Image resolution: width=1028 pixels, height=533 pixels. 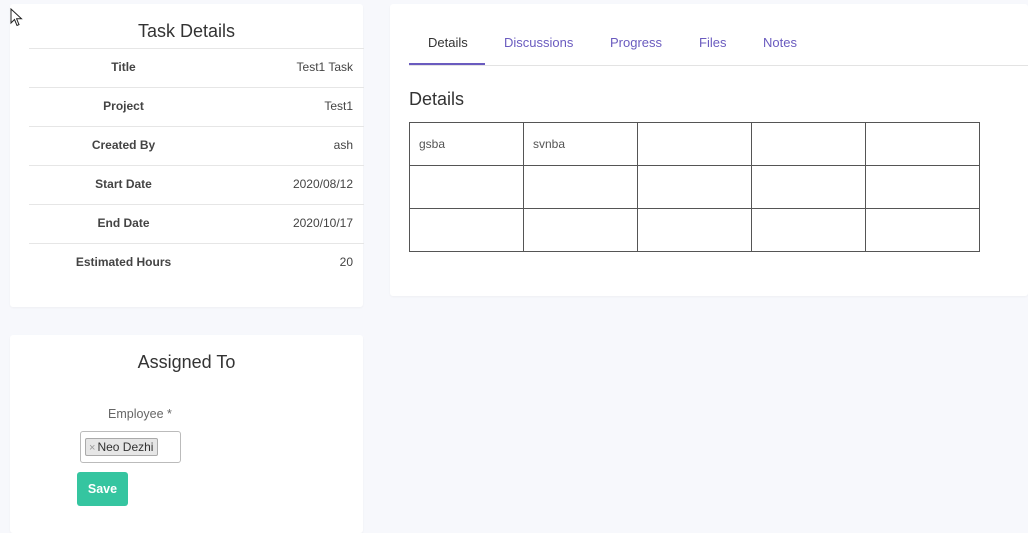 What do you see at coordinates (196, 145) in the screenshot?
I see `detail-row-created-by: Created By ash` at bounding box center [196, 145].